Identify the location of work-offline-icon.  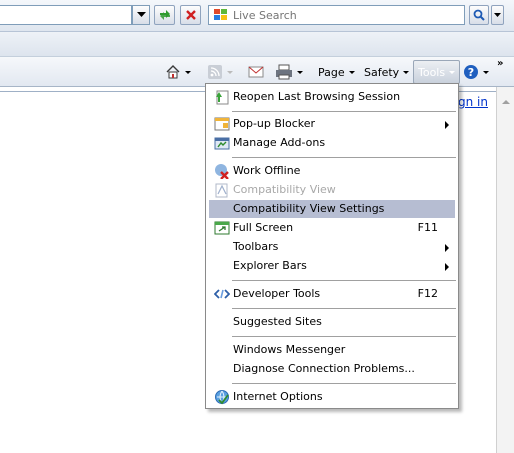
(222, 171).